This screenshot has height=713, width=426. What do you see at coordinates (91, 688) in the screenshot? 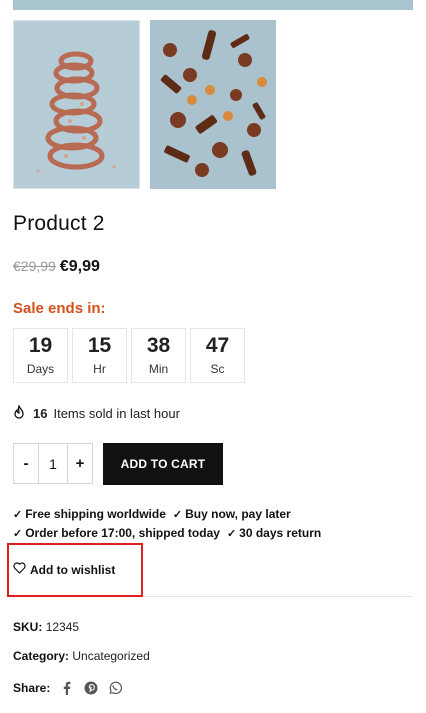
I see `pinterest-icon` at bounding box center [91, 688].